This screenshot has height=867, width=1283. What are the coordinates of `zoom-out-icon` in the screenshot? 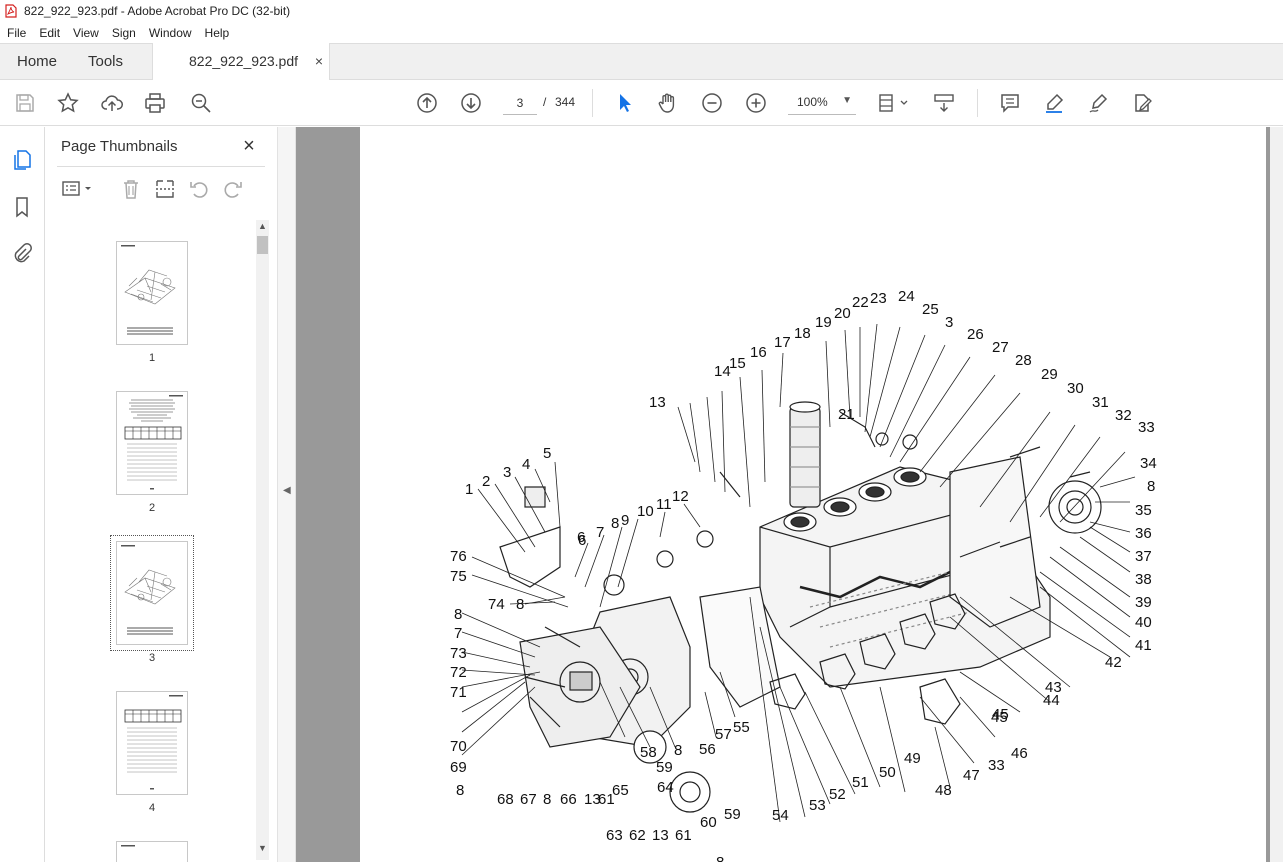 It's located at (712, 103).